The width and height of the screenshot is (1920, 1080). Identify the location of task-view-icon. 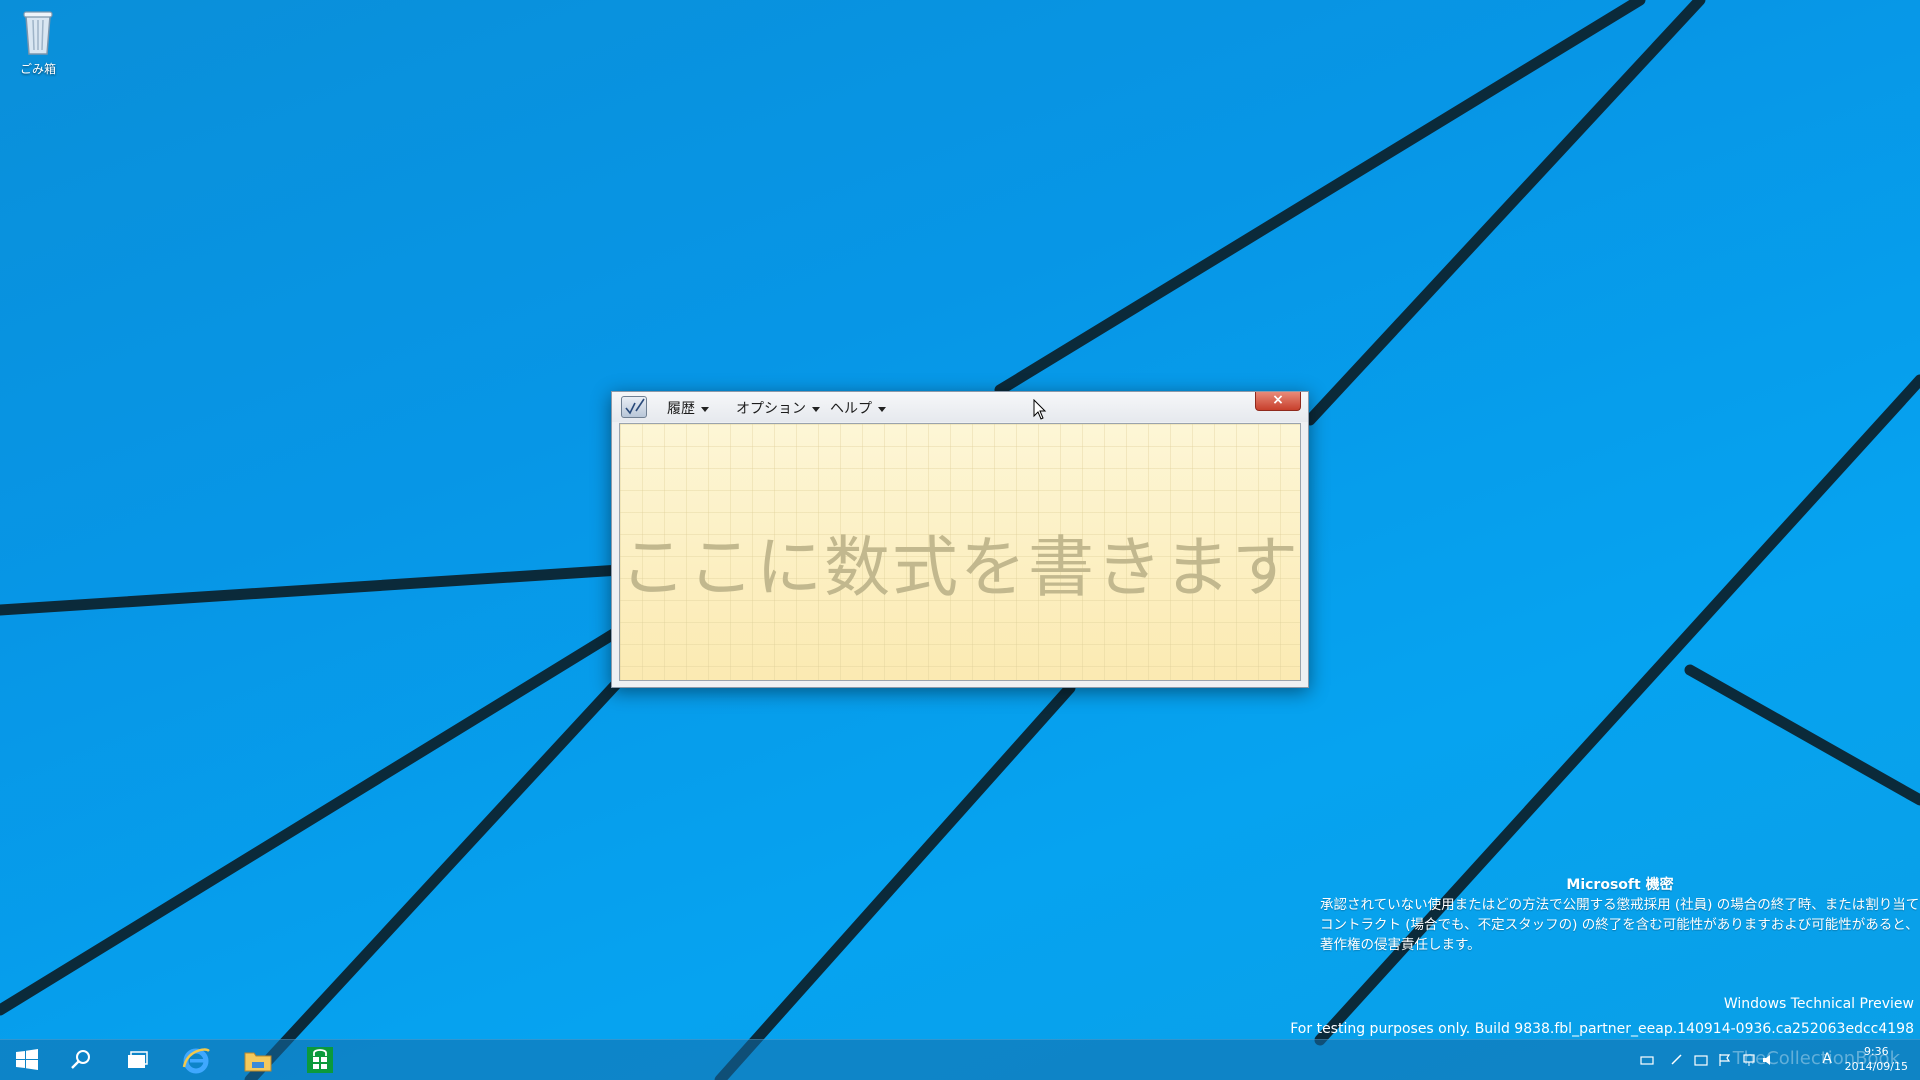
(138, 1059).